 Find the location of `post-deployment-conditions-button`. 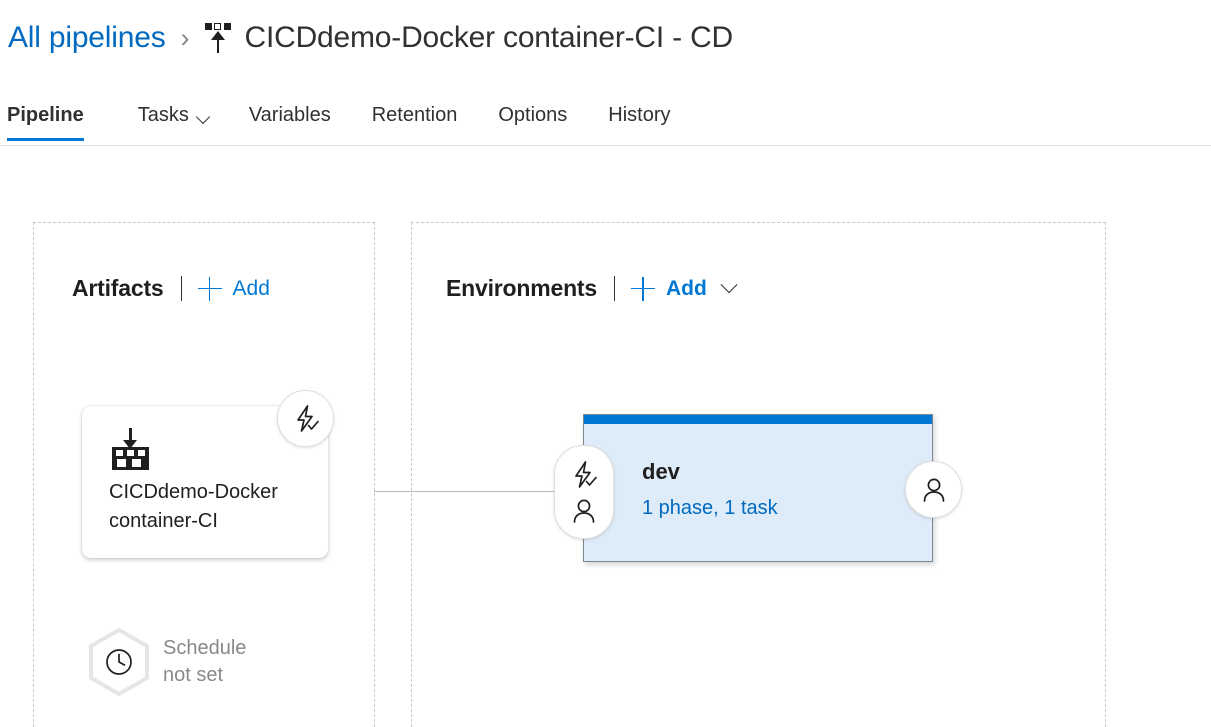

post-deployment-conditions-button is located at coordinates (933, 489).